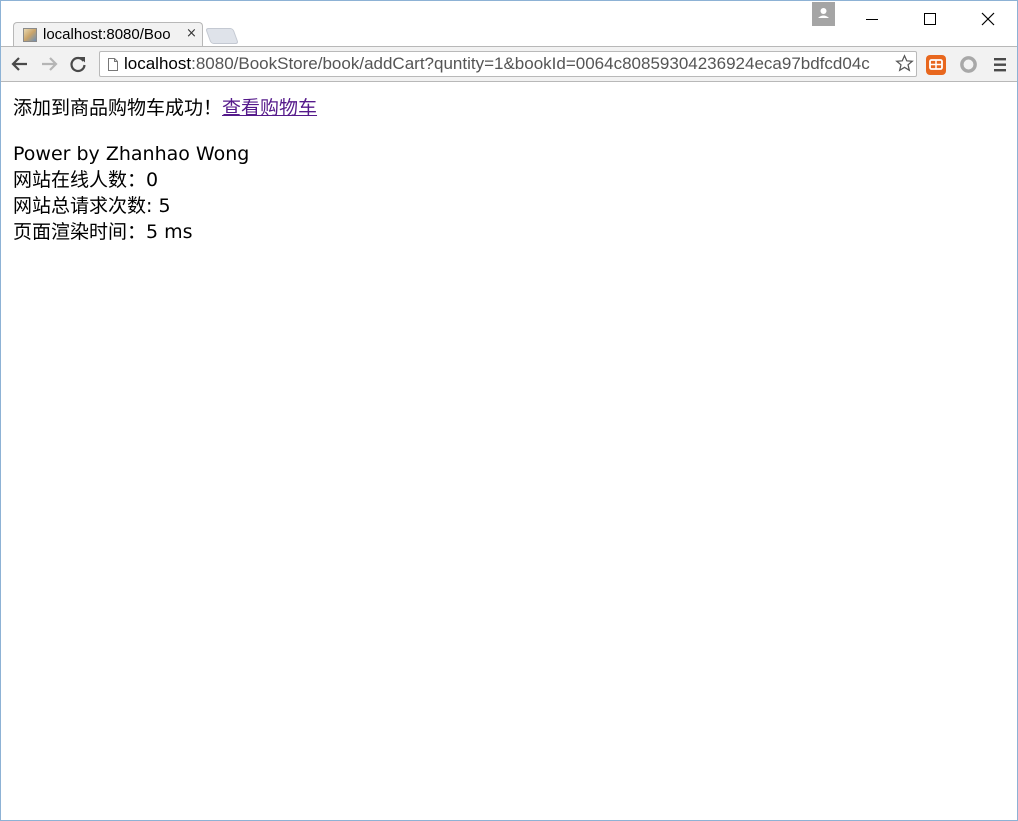 This screenshot has width=1018, height=821. I want to click on minimize-button, so click(872, 19).